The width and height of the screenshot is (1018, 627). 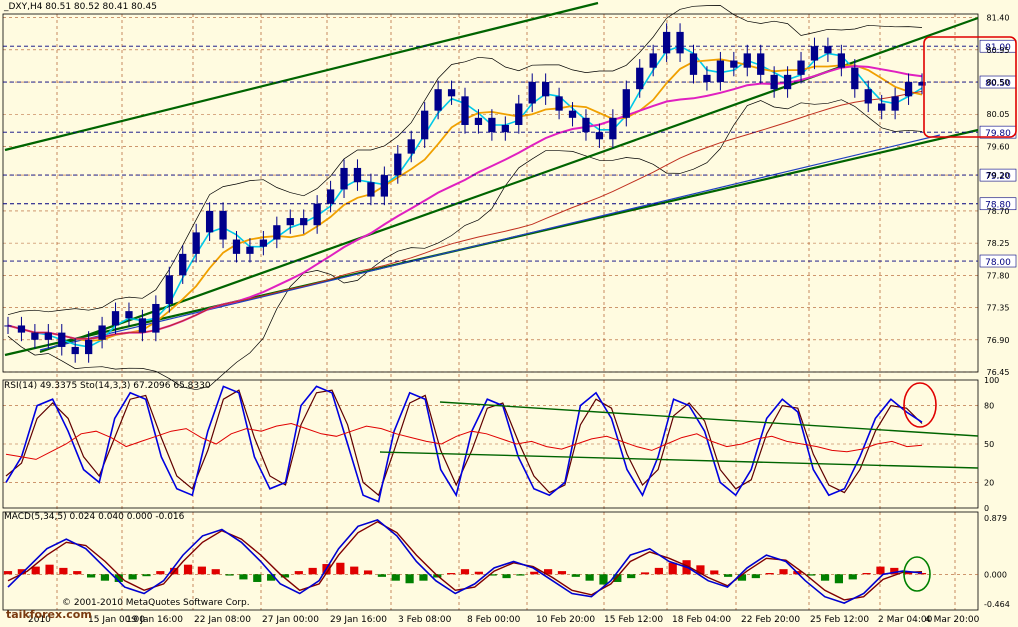 What do you see at coordinates (839, 620) in the screenshot?
I see `time-tick-label: 25 Feb 12:00` at bounding box center [839, 620].